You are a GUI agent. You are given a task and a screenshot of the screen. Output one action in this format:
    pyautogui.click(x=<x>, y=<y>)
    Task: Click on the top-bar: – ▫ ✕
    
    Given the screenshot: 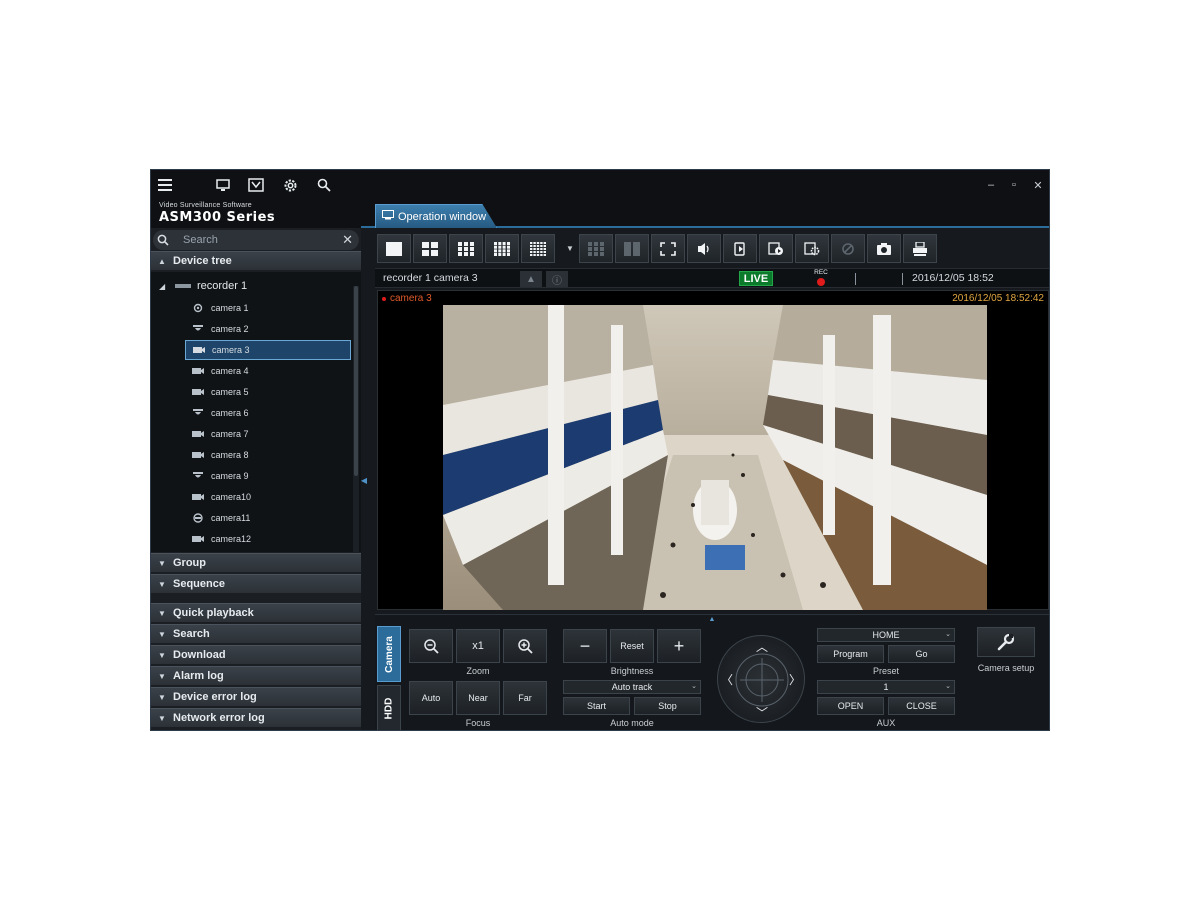 What is the action you would take?
    pyautogui.click(x=600, y=185)
    